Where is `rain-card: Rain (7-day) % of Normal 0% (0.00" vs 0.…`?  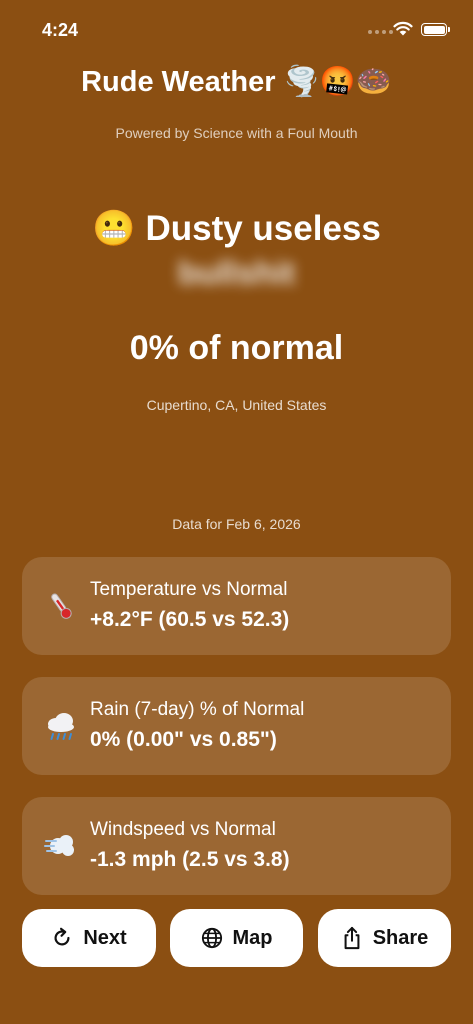 rain-card: Rain (7-day) % of Normal 0% (0.00" vs 0.… is located at coordinates (236, 726).